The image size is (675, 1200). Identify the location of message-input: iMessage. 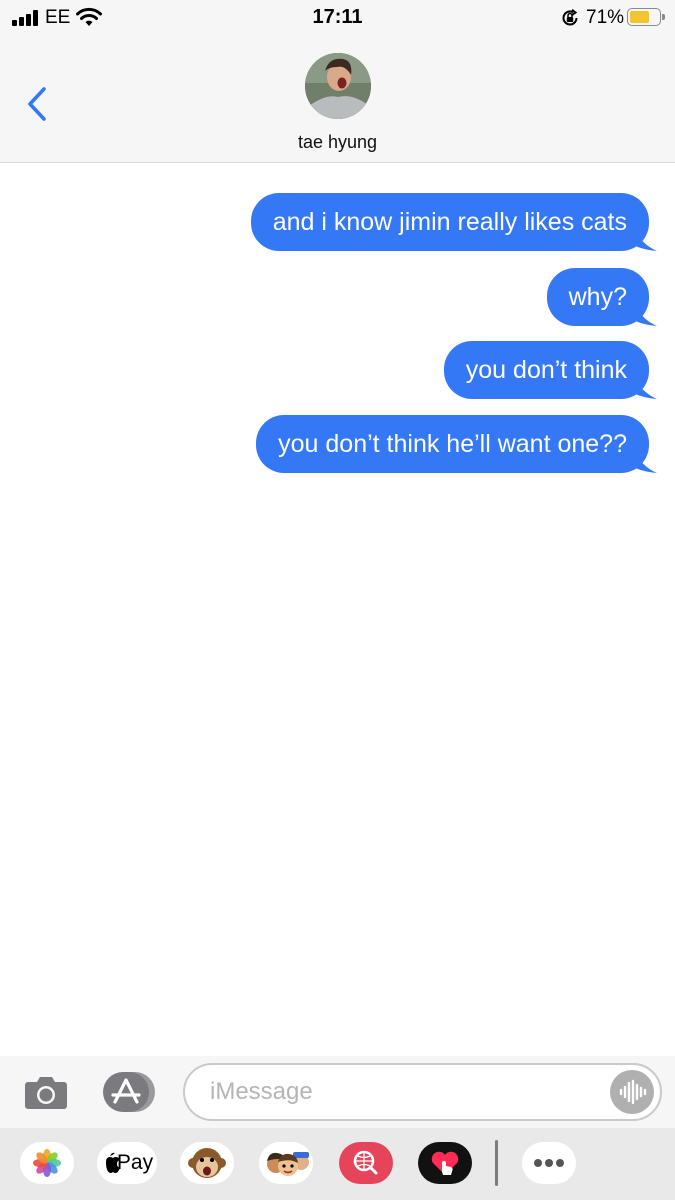
(422, 1092).